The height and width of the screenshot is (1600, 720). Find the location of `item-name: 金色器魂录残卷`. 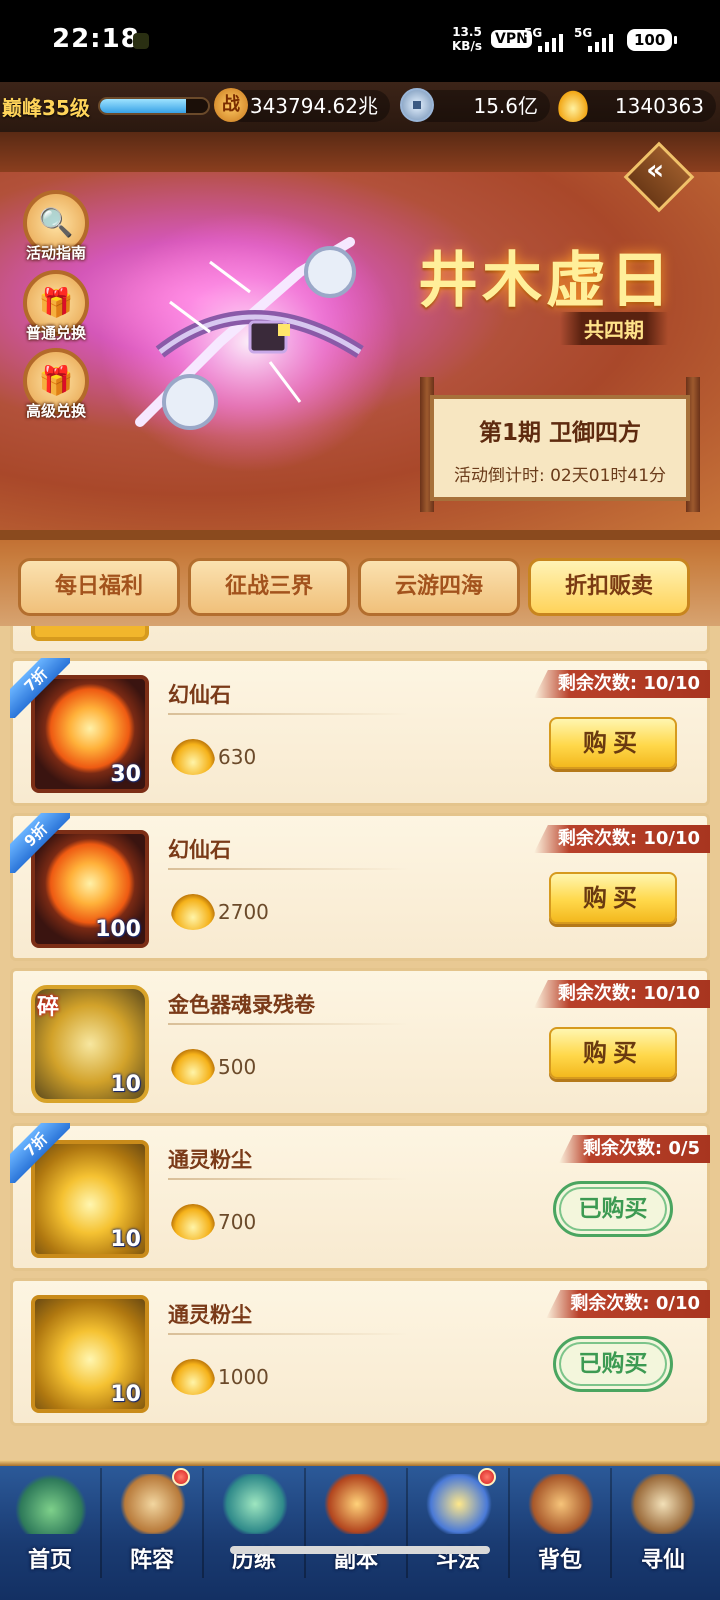

item-name: 金色器魂录残卷 is located at coordinates (241, 1005).